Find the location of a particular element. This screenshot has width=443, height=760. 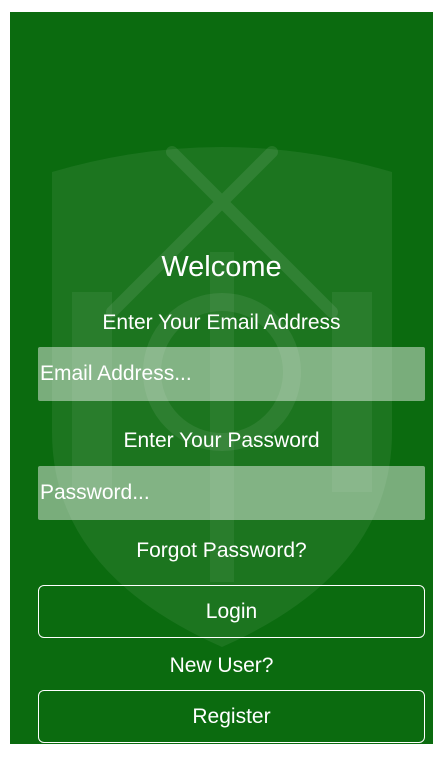

page-title: Welcome is located at coordinates (221, 267).